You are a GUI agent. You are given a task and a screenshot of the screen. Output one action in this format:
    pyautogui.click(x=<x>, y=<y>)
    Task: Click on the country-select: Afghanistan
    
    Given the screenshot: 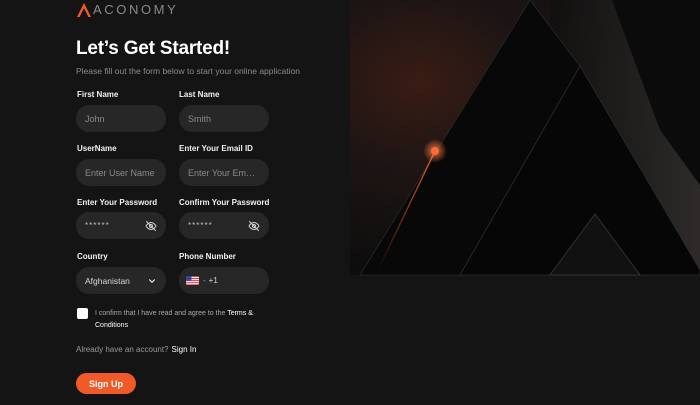 What is the action you would take?
    pyautogui.click(x=121, y=280)
    